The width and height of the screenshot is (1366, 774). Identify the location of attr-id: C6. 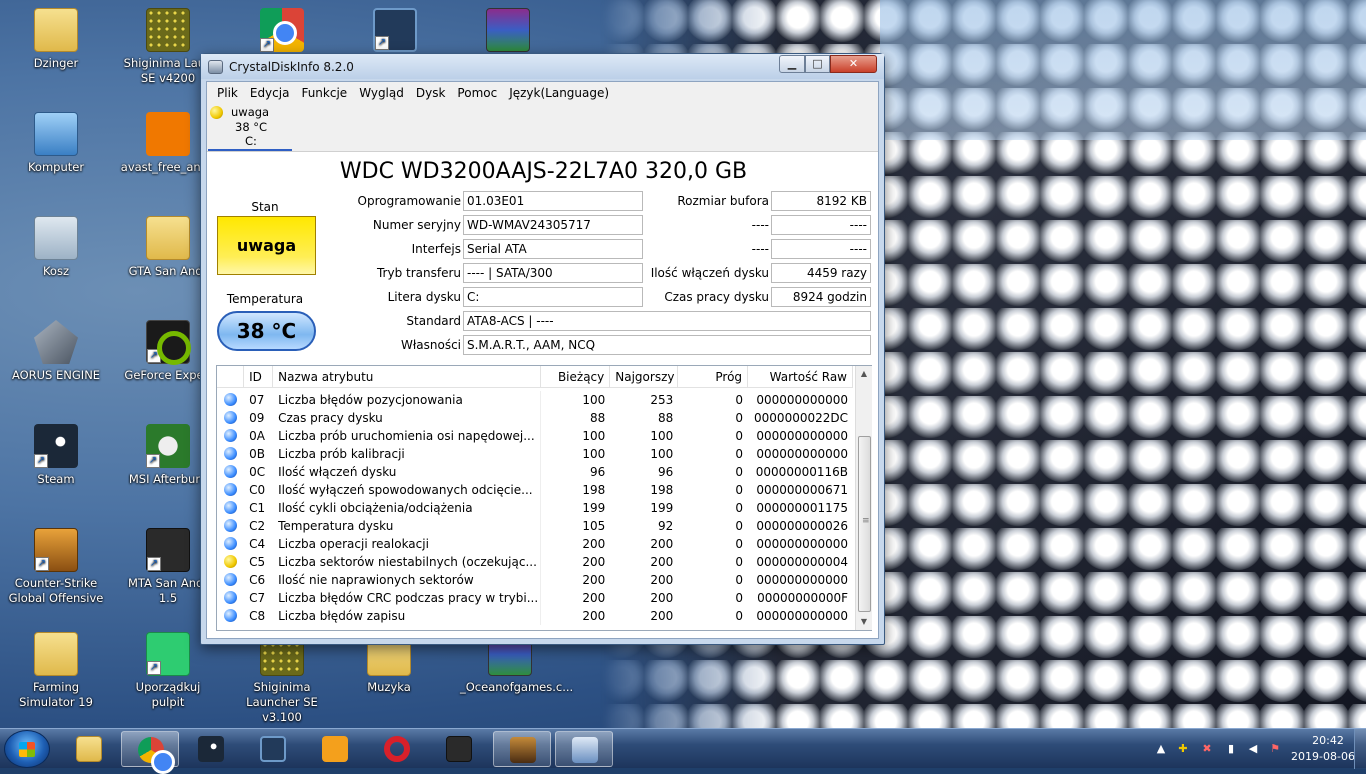
(257, 580).